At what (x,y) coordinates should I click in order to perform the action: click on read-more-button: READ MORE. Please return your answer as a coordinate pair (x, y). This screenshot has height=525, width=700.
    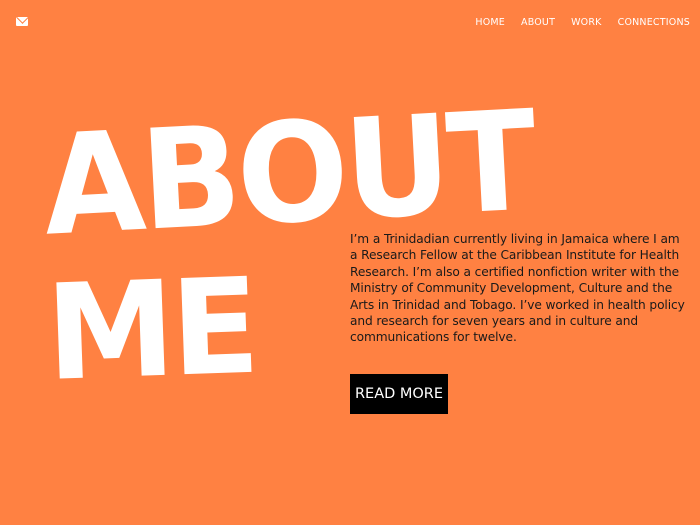
    Looking at the image, I should click on (399, 394).